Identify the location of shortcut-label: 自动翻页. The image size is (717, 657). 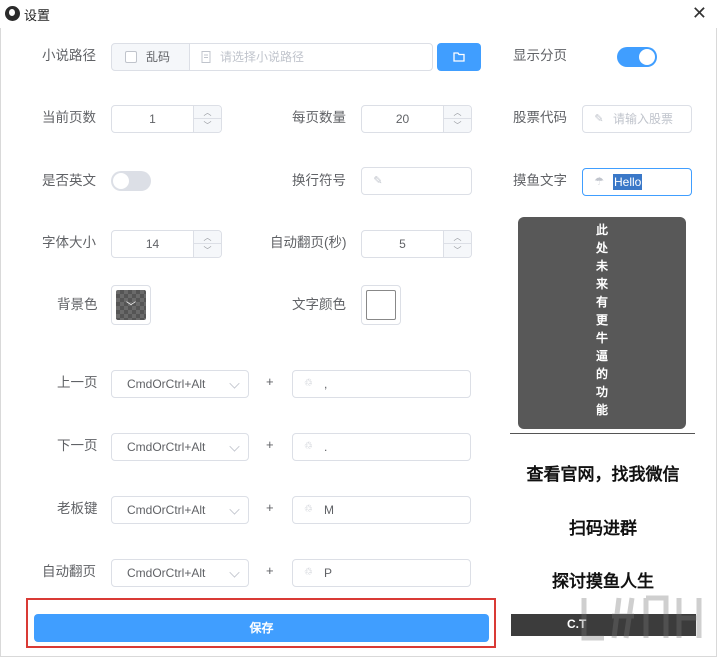
(69, 571).